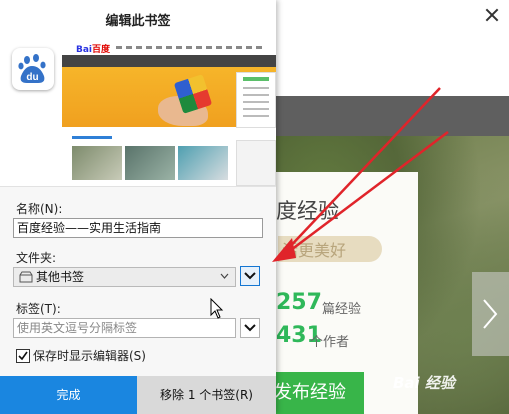 The image size is (509, 414). What do you see at coordinates (299, 302) in the screenshot?
I see `stat-articles: 257` at bounding box center [299, 302].